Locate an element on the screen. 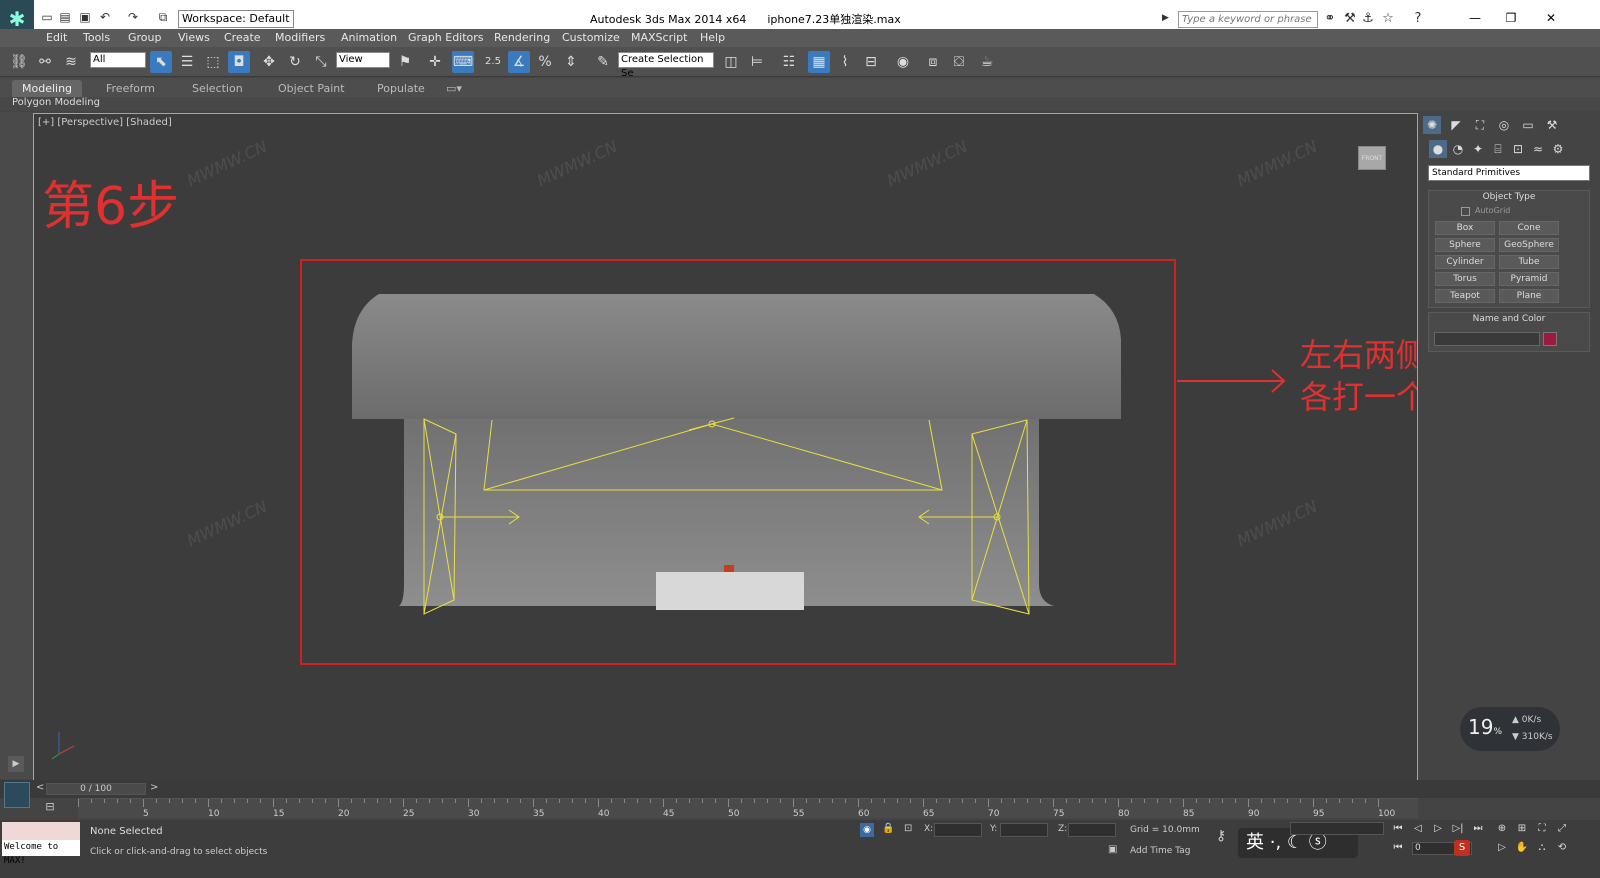  maximize-viewport-icon: ⤢ is located at coordinates (1562, 829).